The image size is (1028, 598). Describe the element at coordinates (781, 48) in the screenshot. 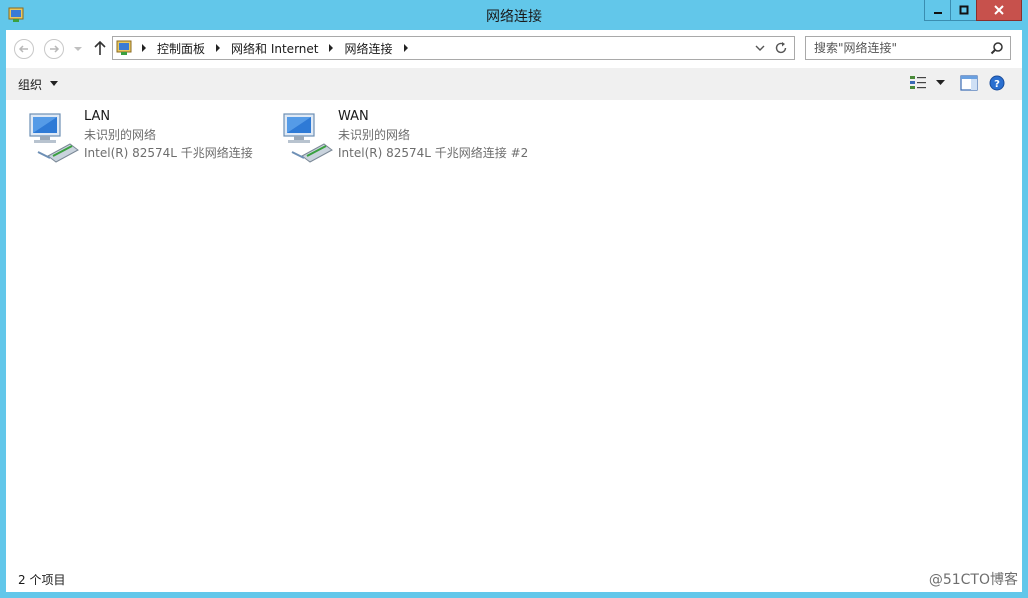

I see `refresh-icon` at that location.